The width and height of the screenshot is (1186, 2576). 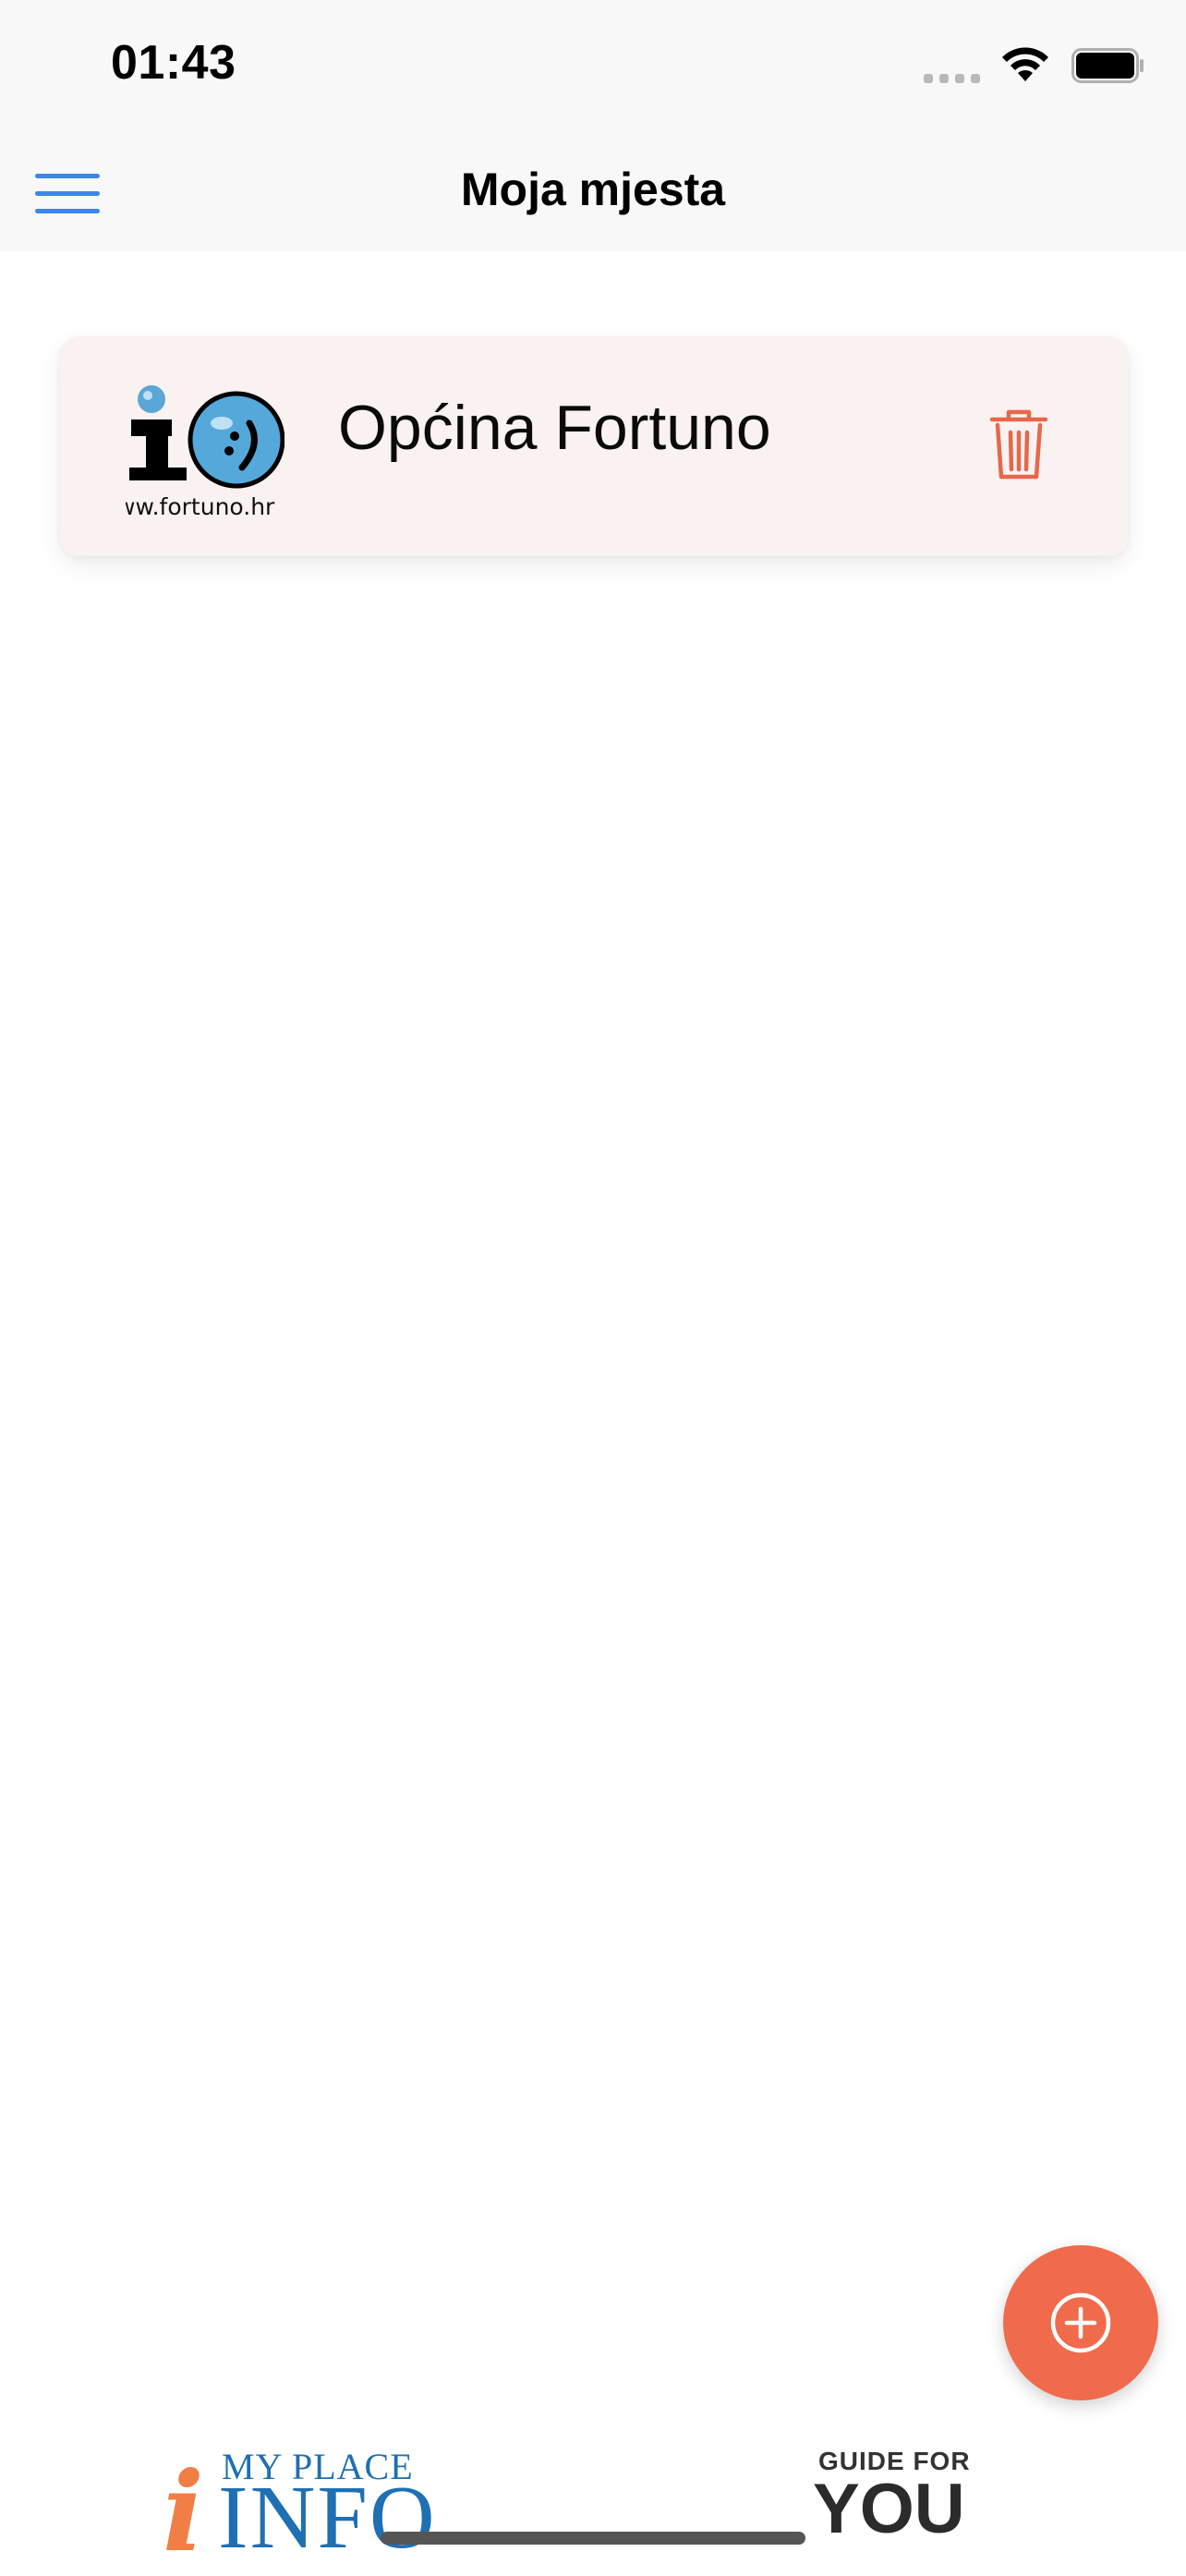 What do you see at coordinates (555, 428) in the screenshot?
I see `place-name: Općina Fortuno` at bounding box center [555, 428].